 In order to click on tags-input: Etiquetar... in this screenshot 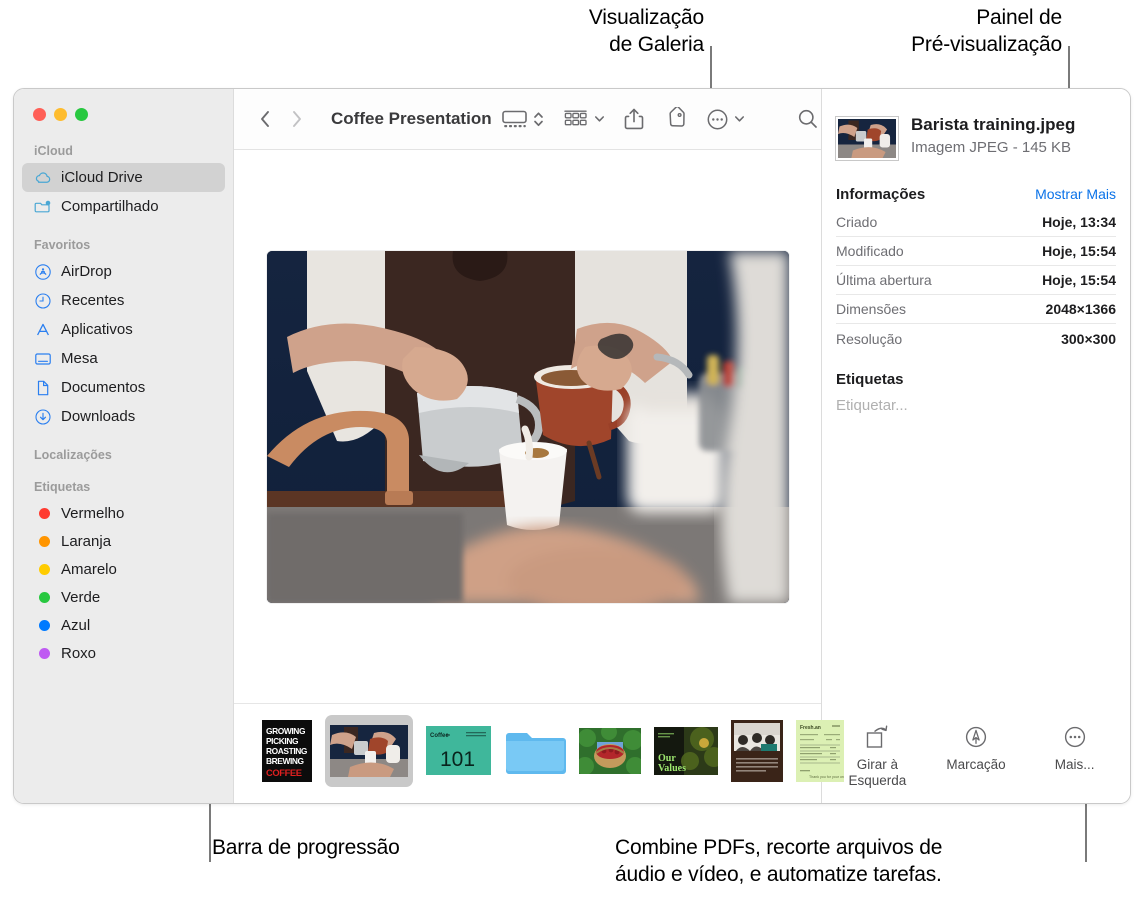, I will do `click(976, 401)`.